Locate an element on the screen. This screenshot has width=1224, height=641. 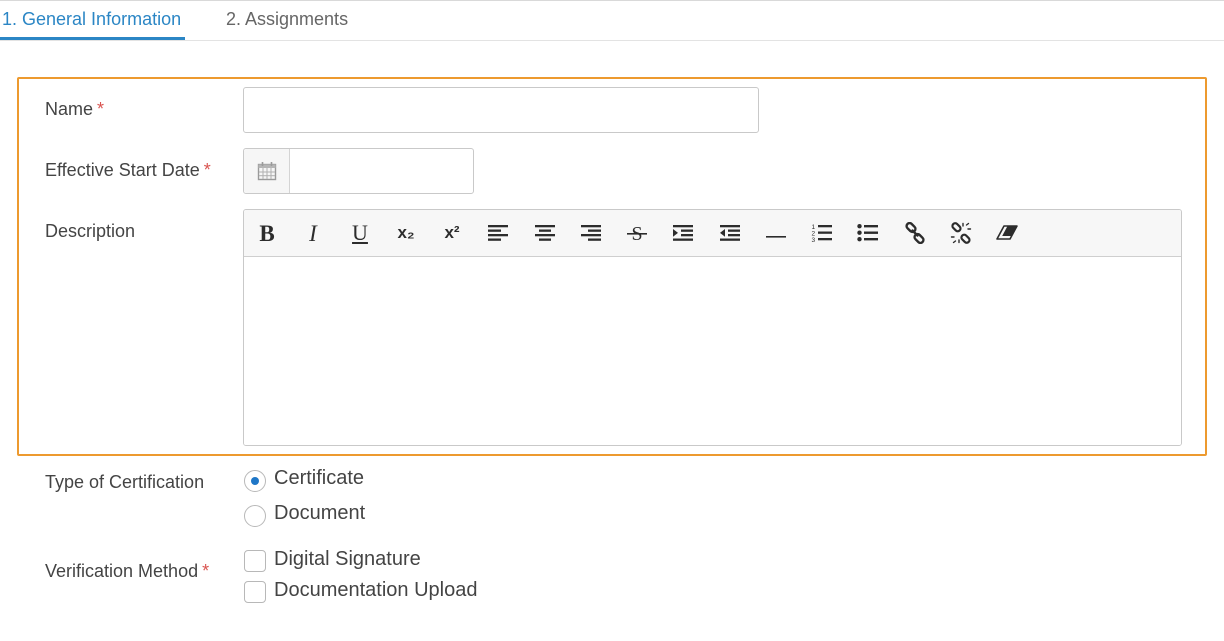
eraser-icon is located at coordinates (1007, 232).